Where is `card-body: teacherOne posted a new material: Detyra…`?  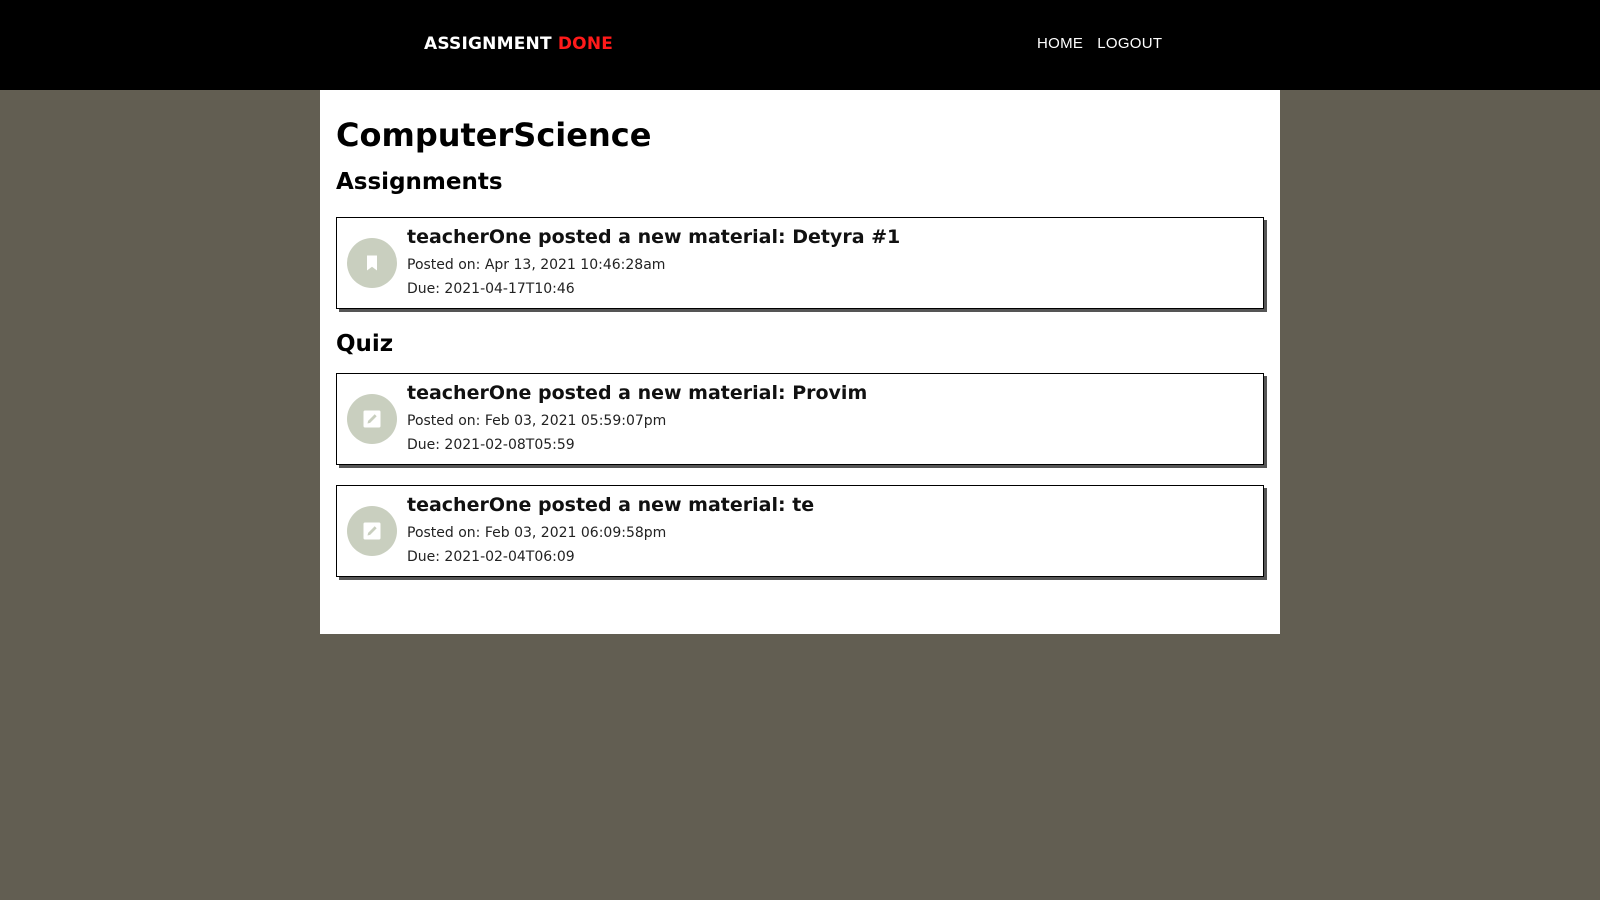
card-body: teacherOne posted a new material: Detyra… is located at coordinates (653, 263).